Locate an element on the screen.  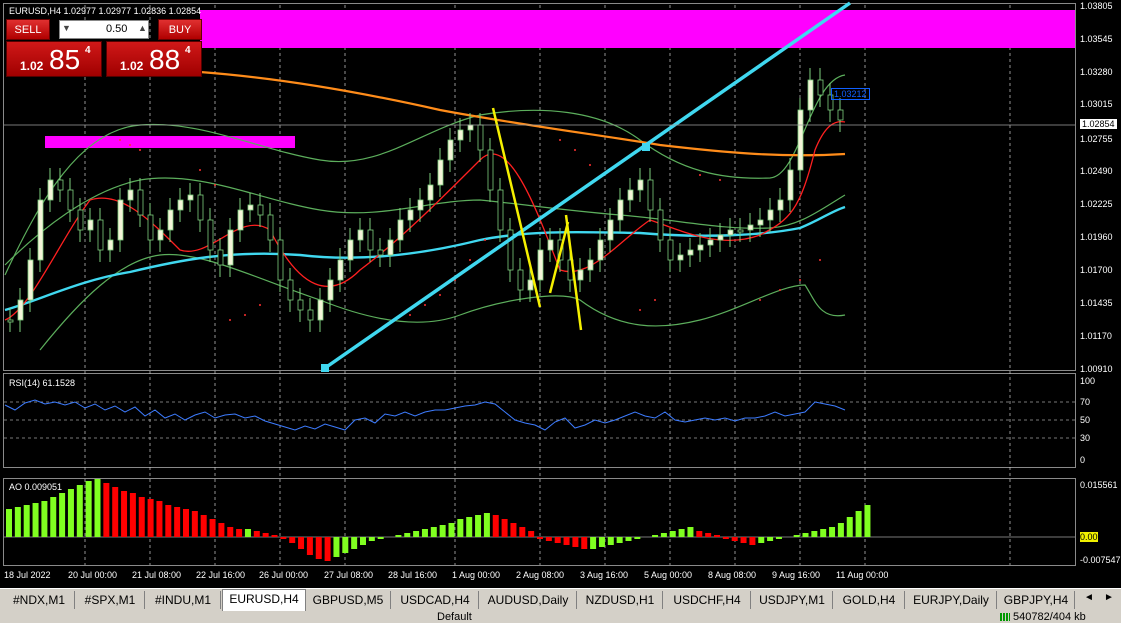
tabs-scroll-left-icon: ◄ is located at coordinates (1089, 597).